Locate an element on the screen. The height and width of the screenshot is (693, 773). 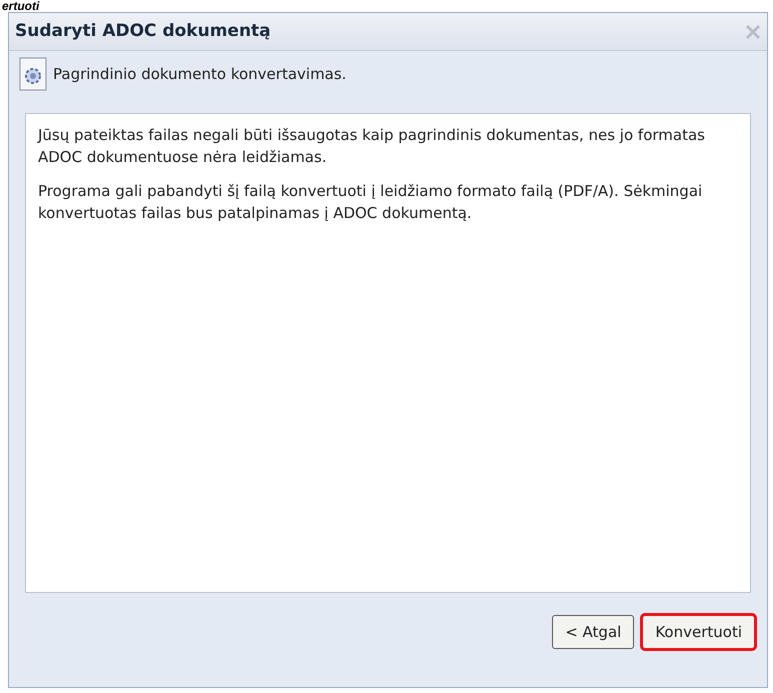
gear-document-icon is located at coordinates (33, 74).